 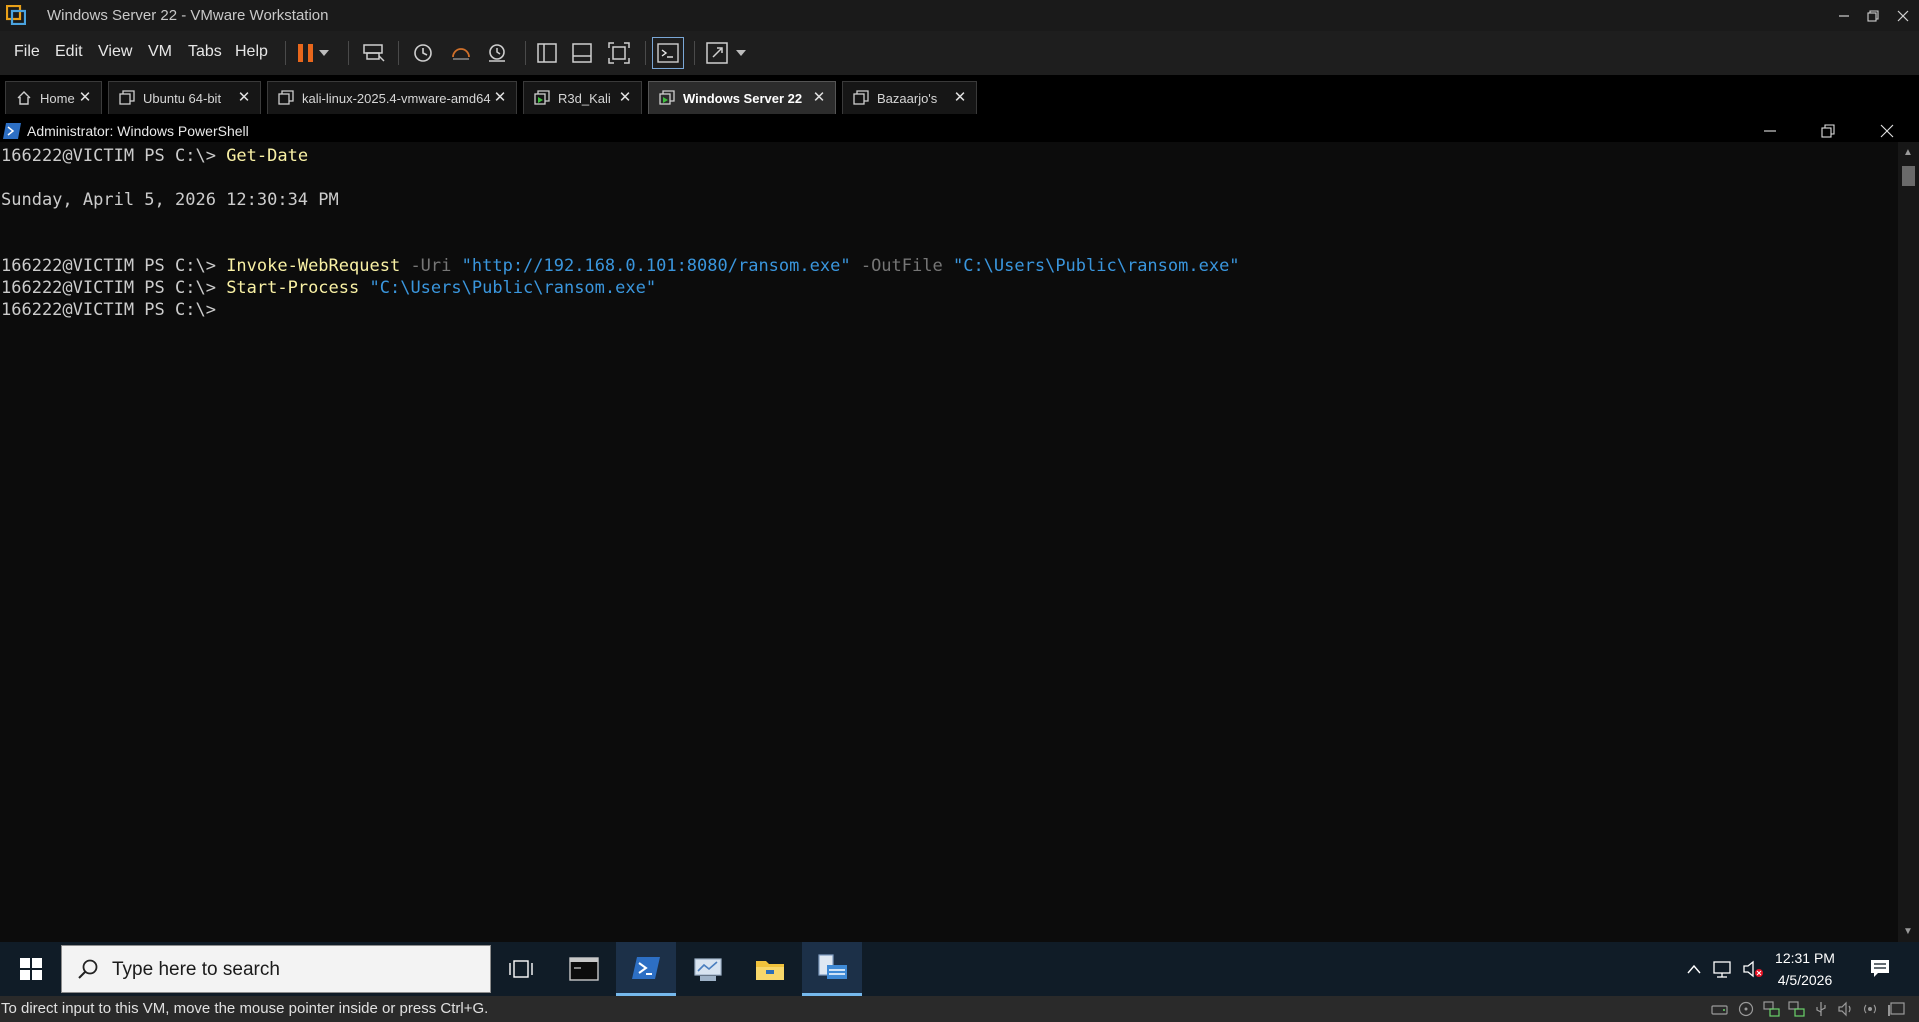 I want to click on file-server-taskbar-button, so click(x=832, y=969).